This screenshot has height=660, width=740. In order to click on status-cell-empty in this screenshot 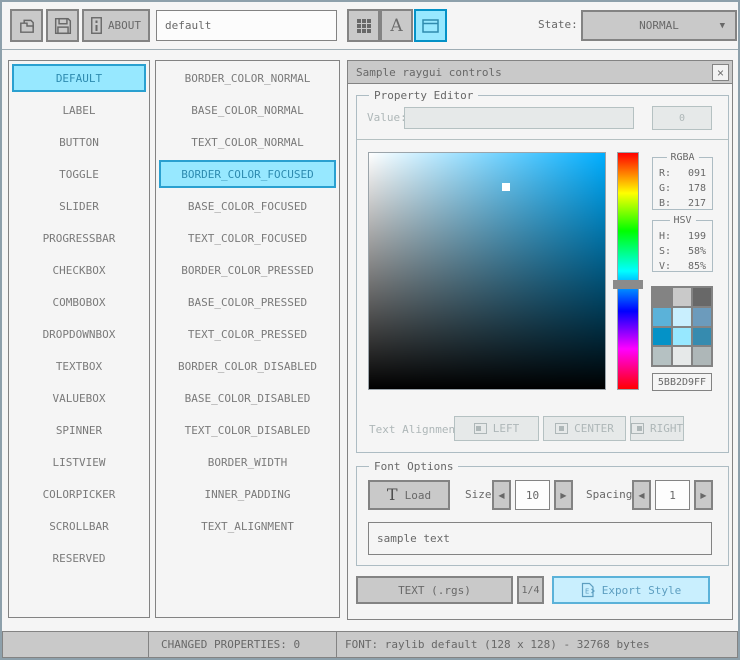, I will do `click(76, 644)`.